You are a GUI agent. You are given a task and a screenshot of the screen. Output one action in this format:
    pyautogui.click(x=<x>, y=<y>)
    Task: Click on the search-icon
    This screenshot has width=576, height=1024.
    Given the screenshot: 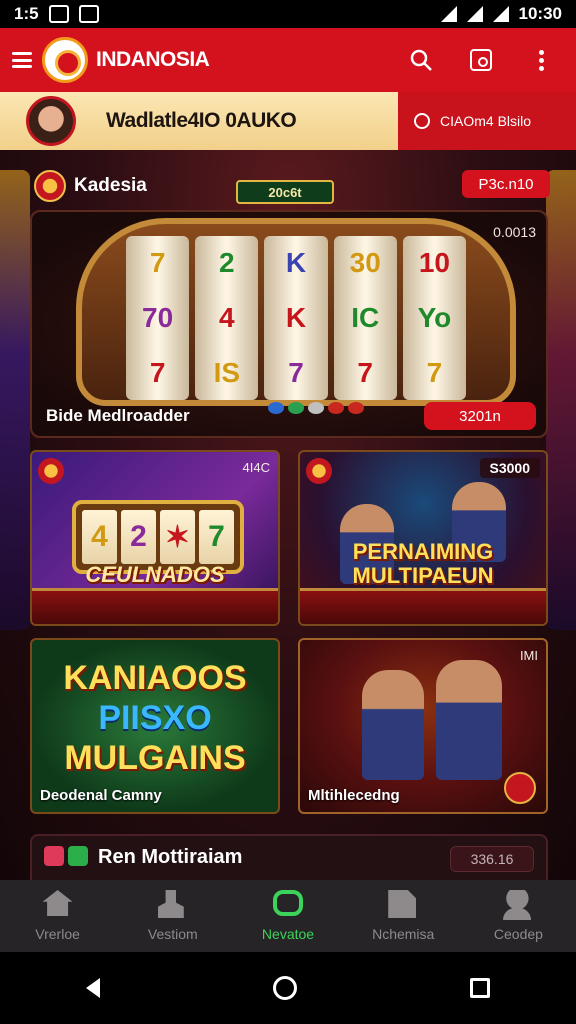 What is the action you would take?
    pyautogui.click(x=421, y=60)
    